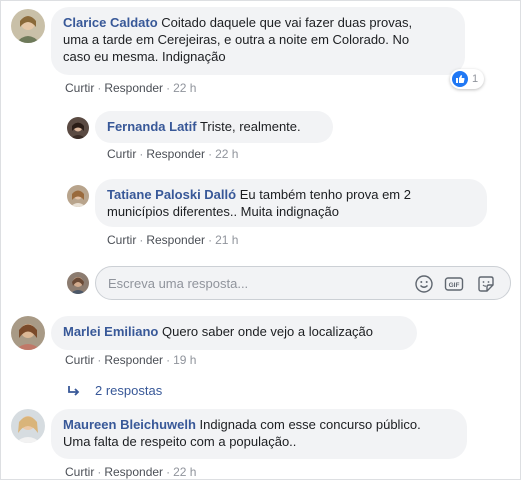  I want to click on comment-author: Maureen Bleichuwelh, so click(129, 424).